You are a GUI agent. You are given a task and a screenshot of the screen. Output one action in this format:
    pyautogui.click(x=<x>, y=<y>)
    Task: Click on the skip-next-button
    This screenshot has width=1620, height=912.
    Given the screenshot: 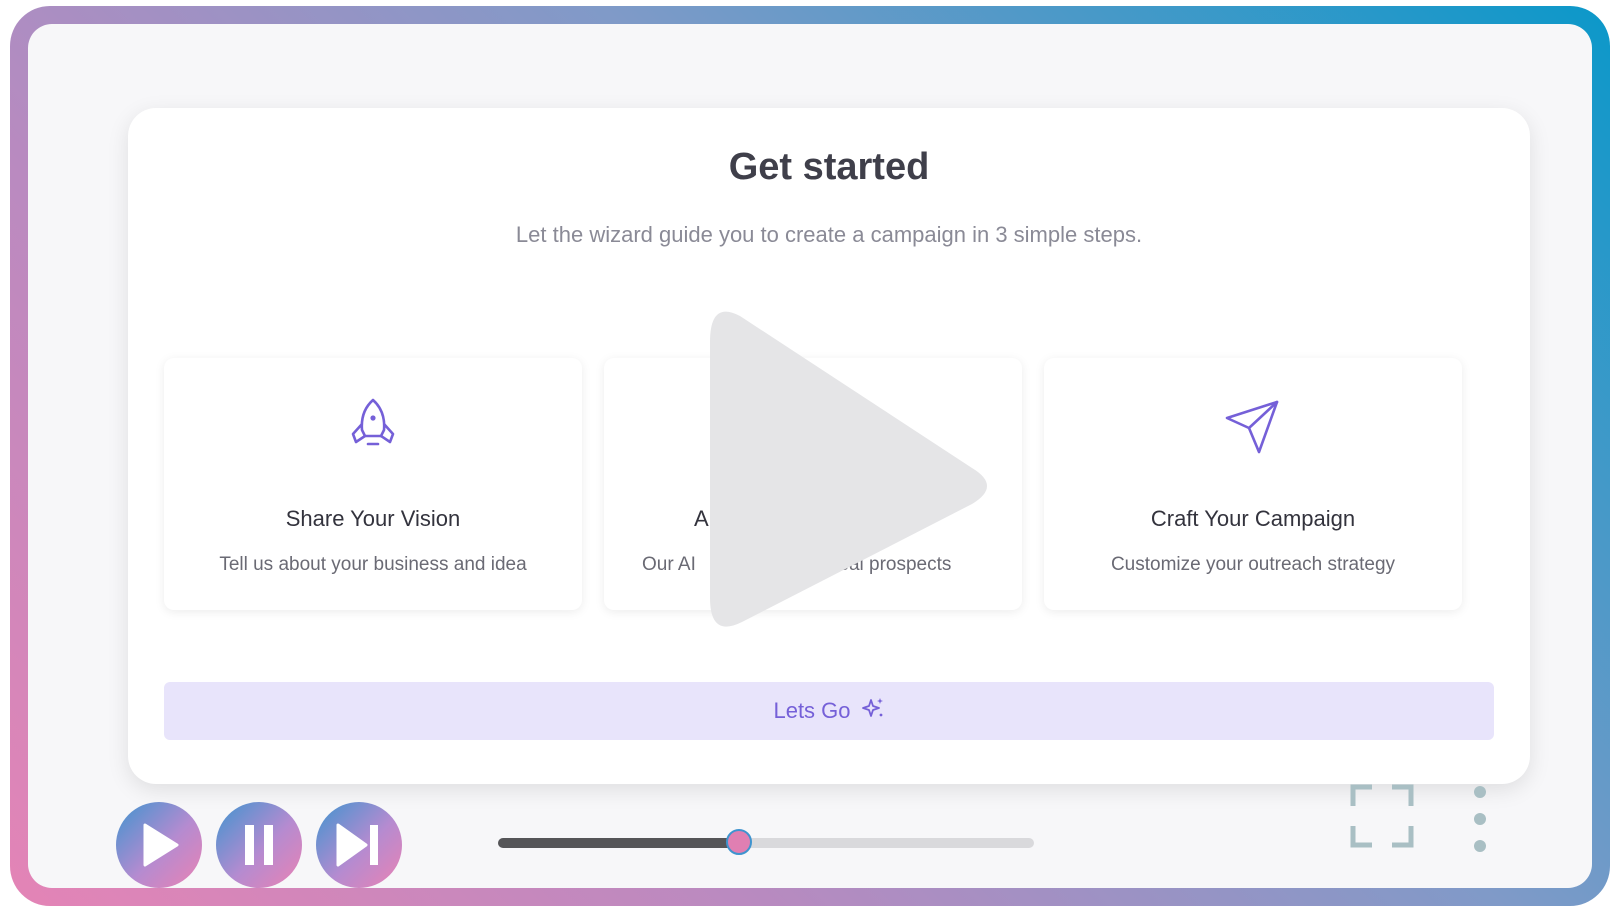 What is the action you would take?
    pyautogui.click(x=359, y=845)
    